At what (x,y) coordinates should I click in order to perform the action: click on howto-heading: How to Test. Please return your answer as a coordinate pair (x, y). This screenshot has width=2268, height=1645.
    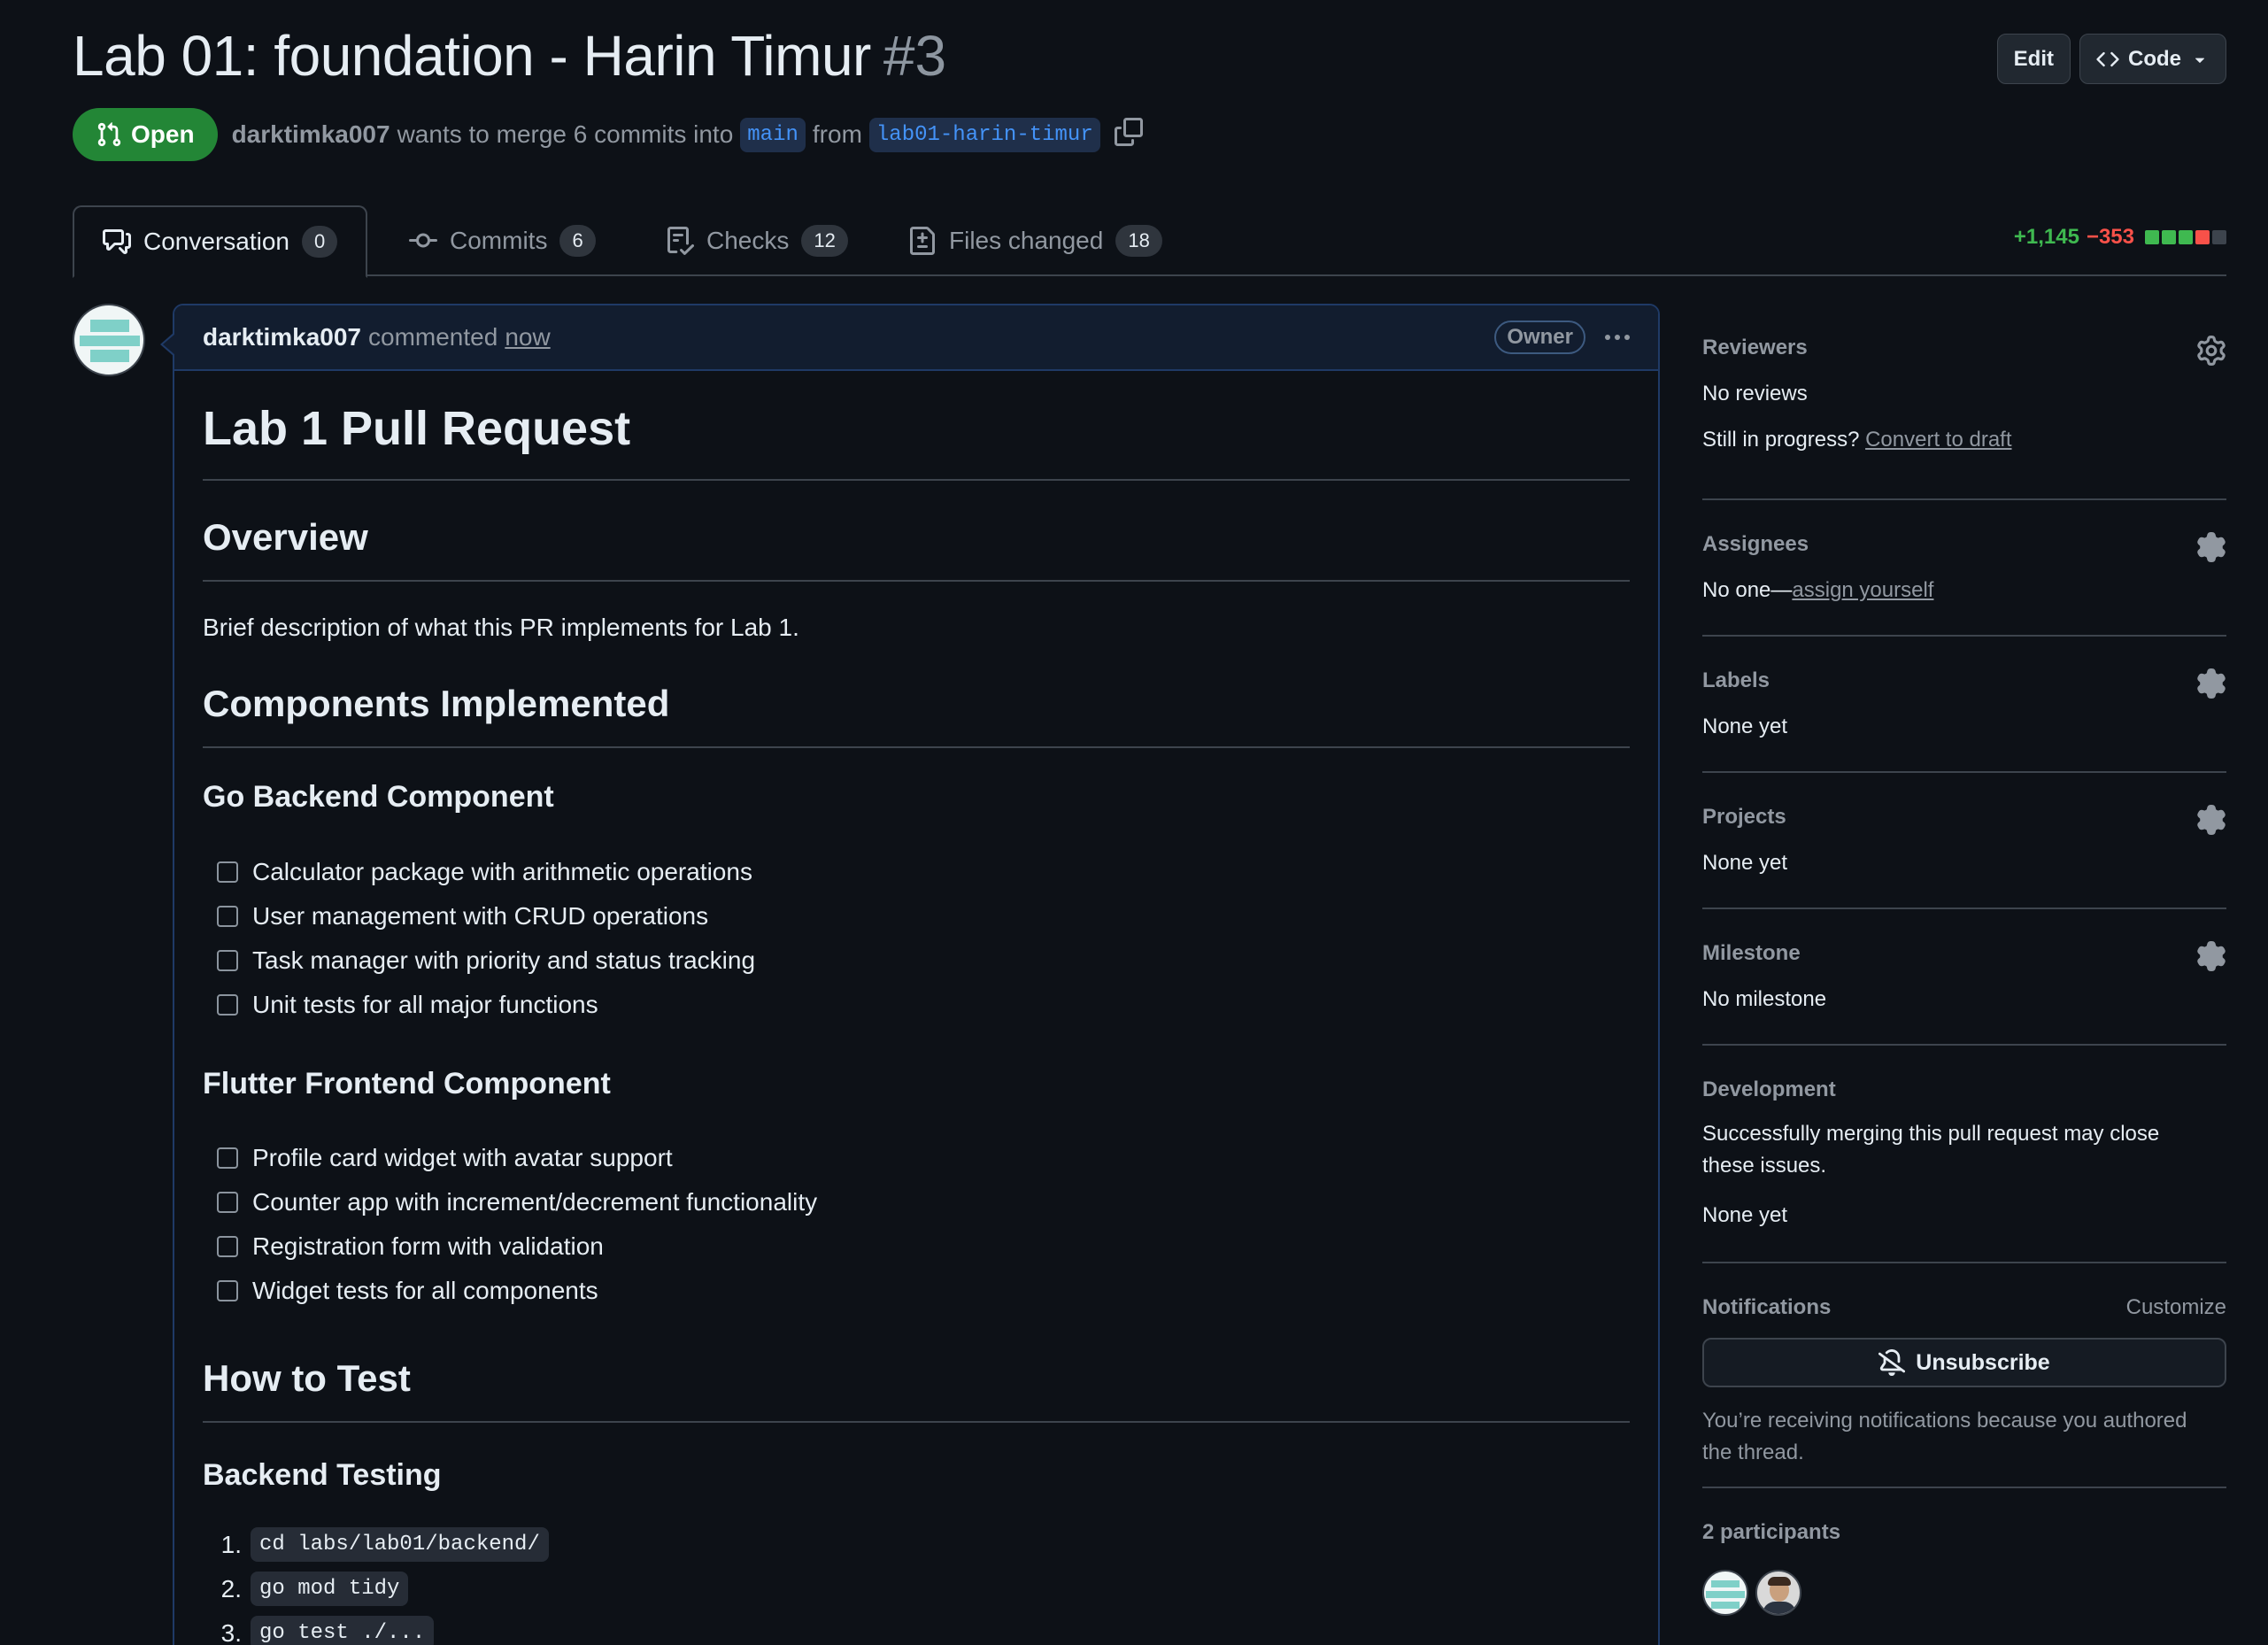
    Looking at the image, I should click on (307, 1378).